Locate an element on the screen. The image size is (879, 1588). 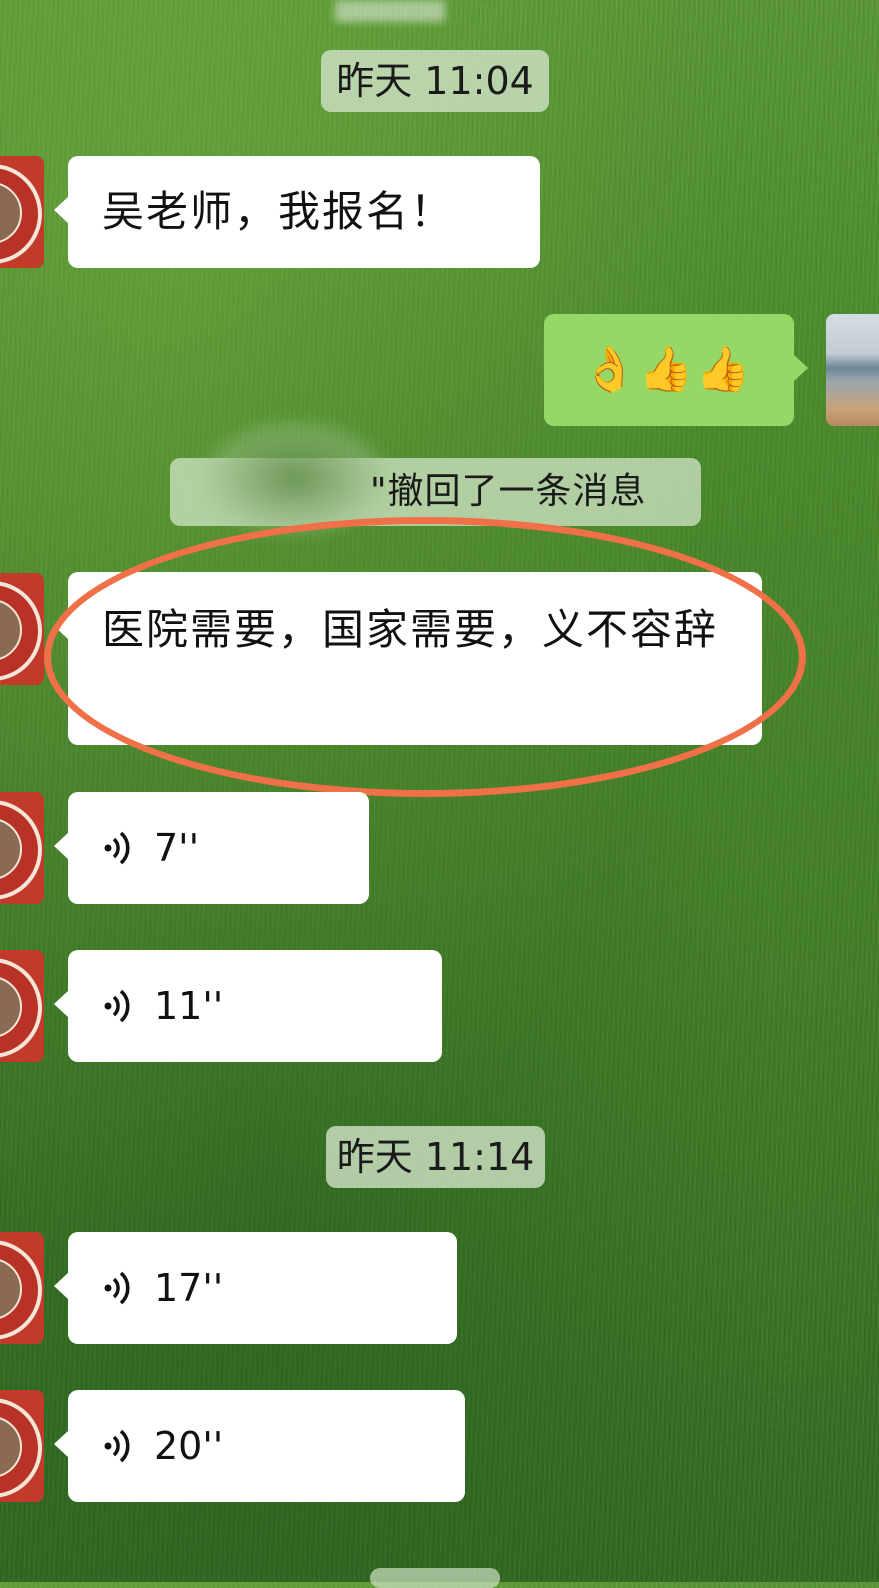
partial-timestamp-pill is located at coordinates (435, 1578).